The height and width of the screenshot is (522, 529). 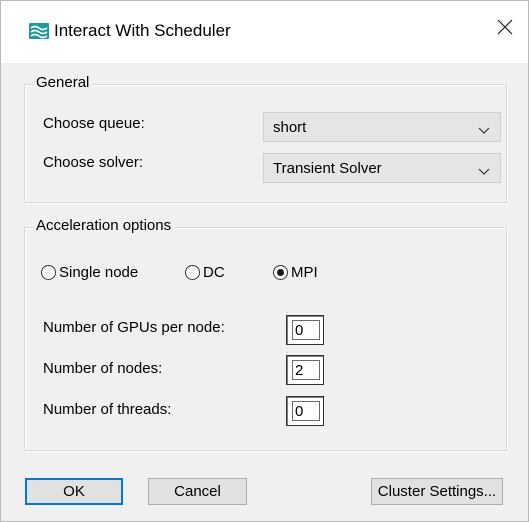 I want to click on queue-label: Choose queue:, so click(x=94, y=123).